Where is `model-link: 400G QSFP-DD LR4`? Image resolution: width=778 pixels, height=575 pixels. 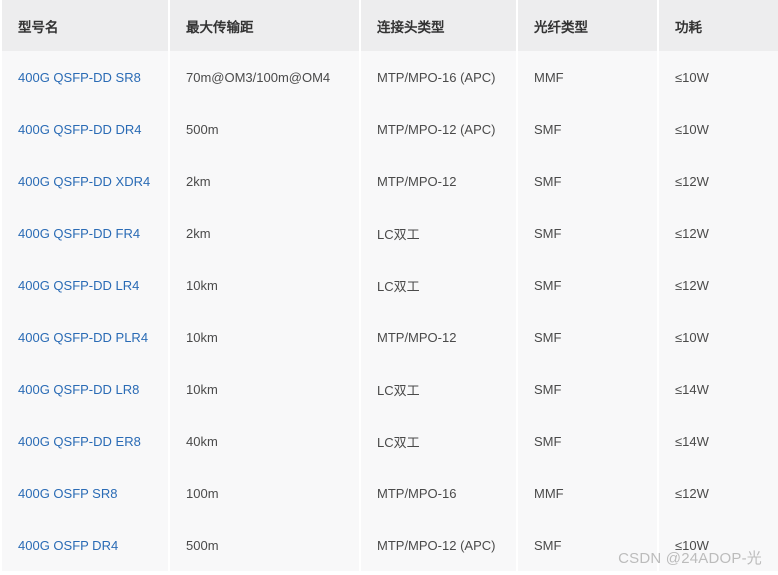
model-link: 400G QSFP-DD LR4 is located at coordinates (78, 285).